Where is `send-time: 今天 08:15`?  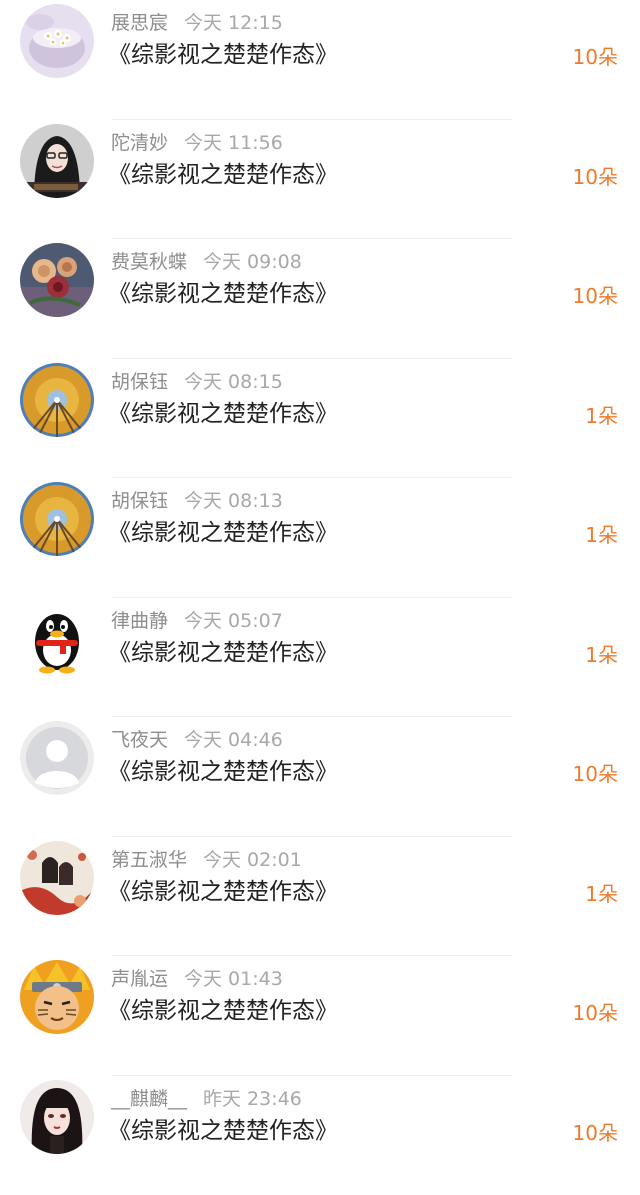 send-time: 今天 08:15 is located at coordinates (233, 382).